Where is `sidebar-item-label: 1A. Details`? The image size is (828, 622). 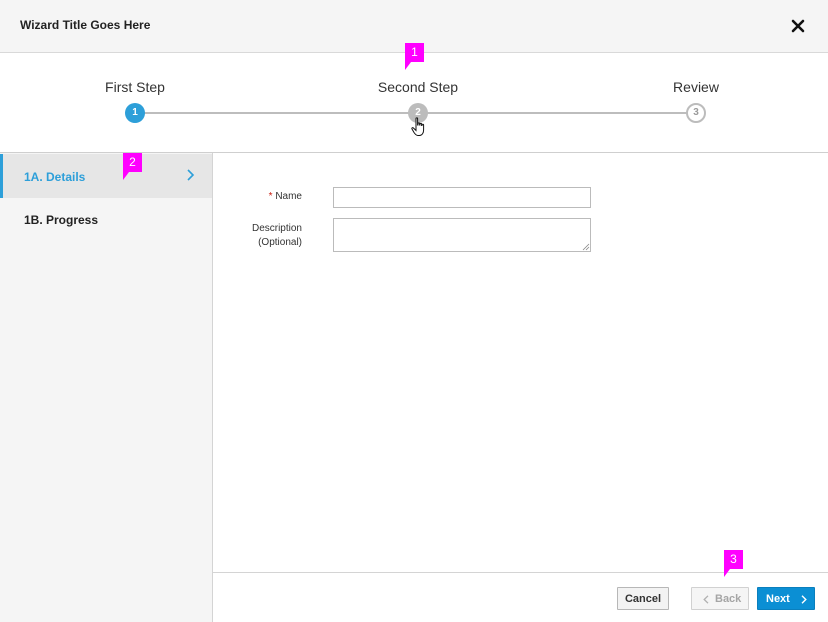 sidebar-item-label: 1A. Details is located at coordinates (55, 177).